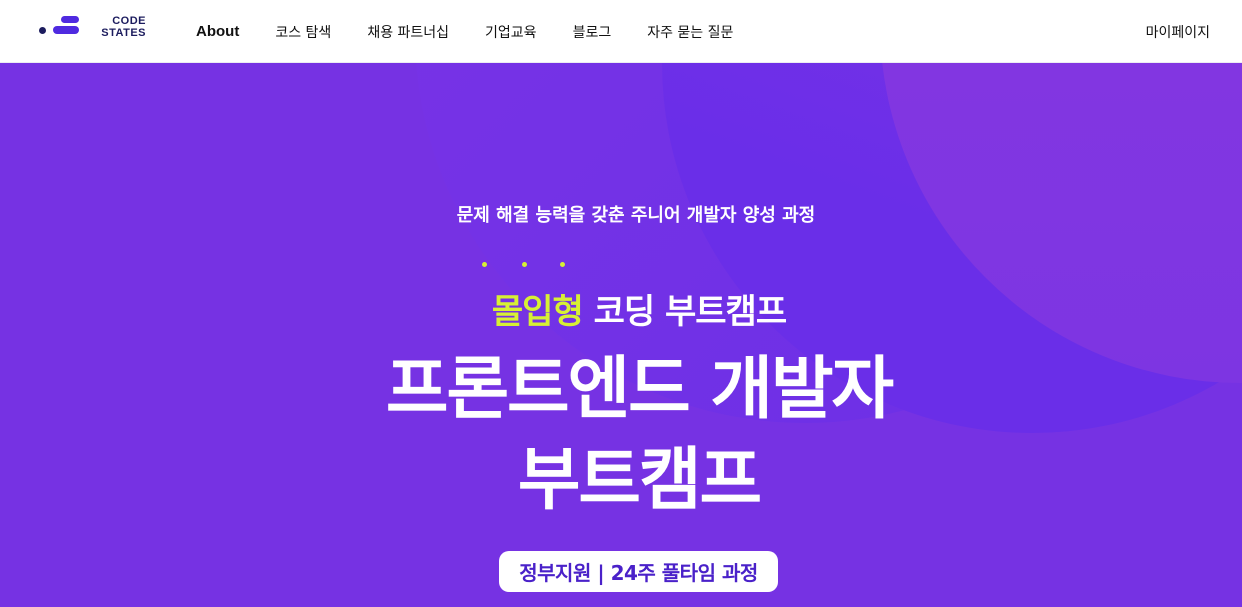  I want to click on nav-item-corporate-education: 기업교육, so click(511, 32).